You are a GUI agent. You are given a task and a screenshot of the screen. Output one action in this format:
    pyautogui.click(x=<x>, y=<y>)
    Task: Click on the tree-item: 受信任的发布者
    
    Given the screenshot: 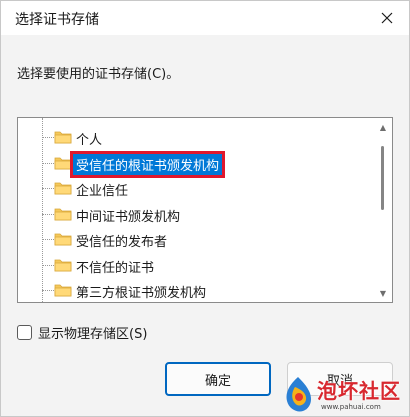 What is the action you would take?
    pyautogui.click(x=196, y=239)
    